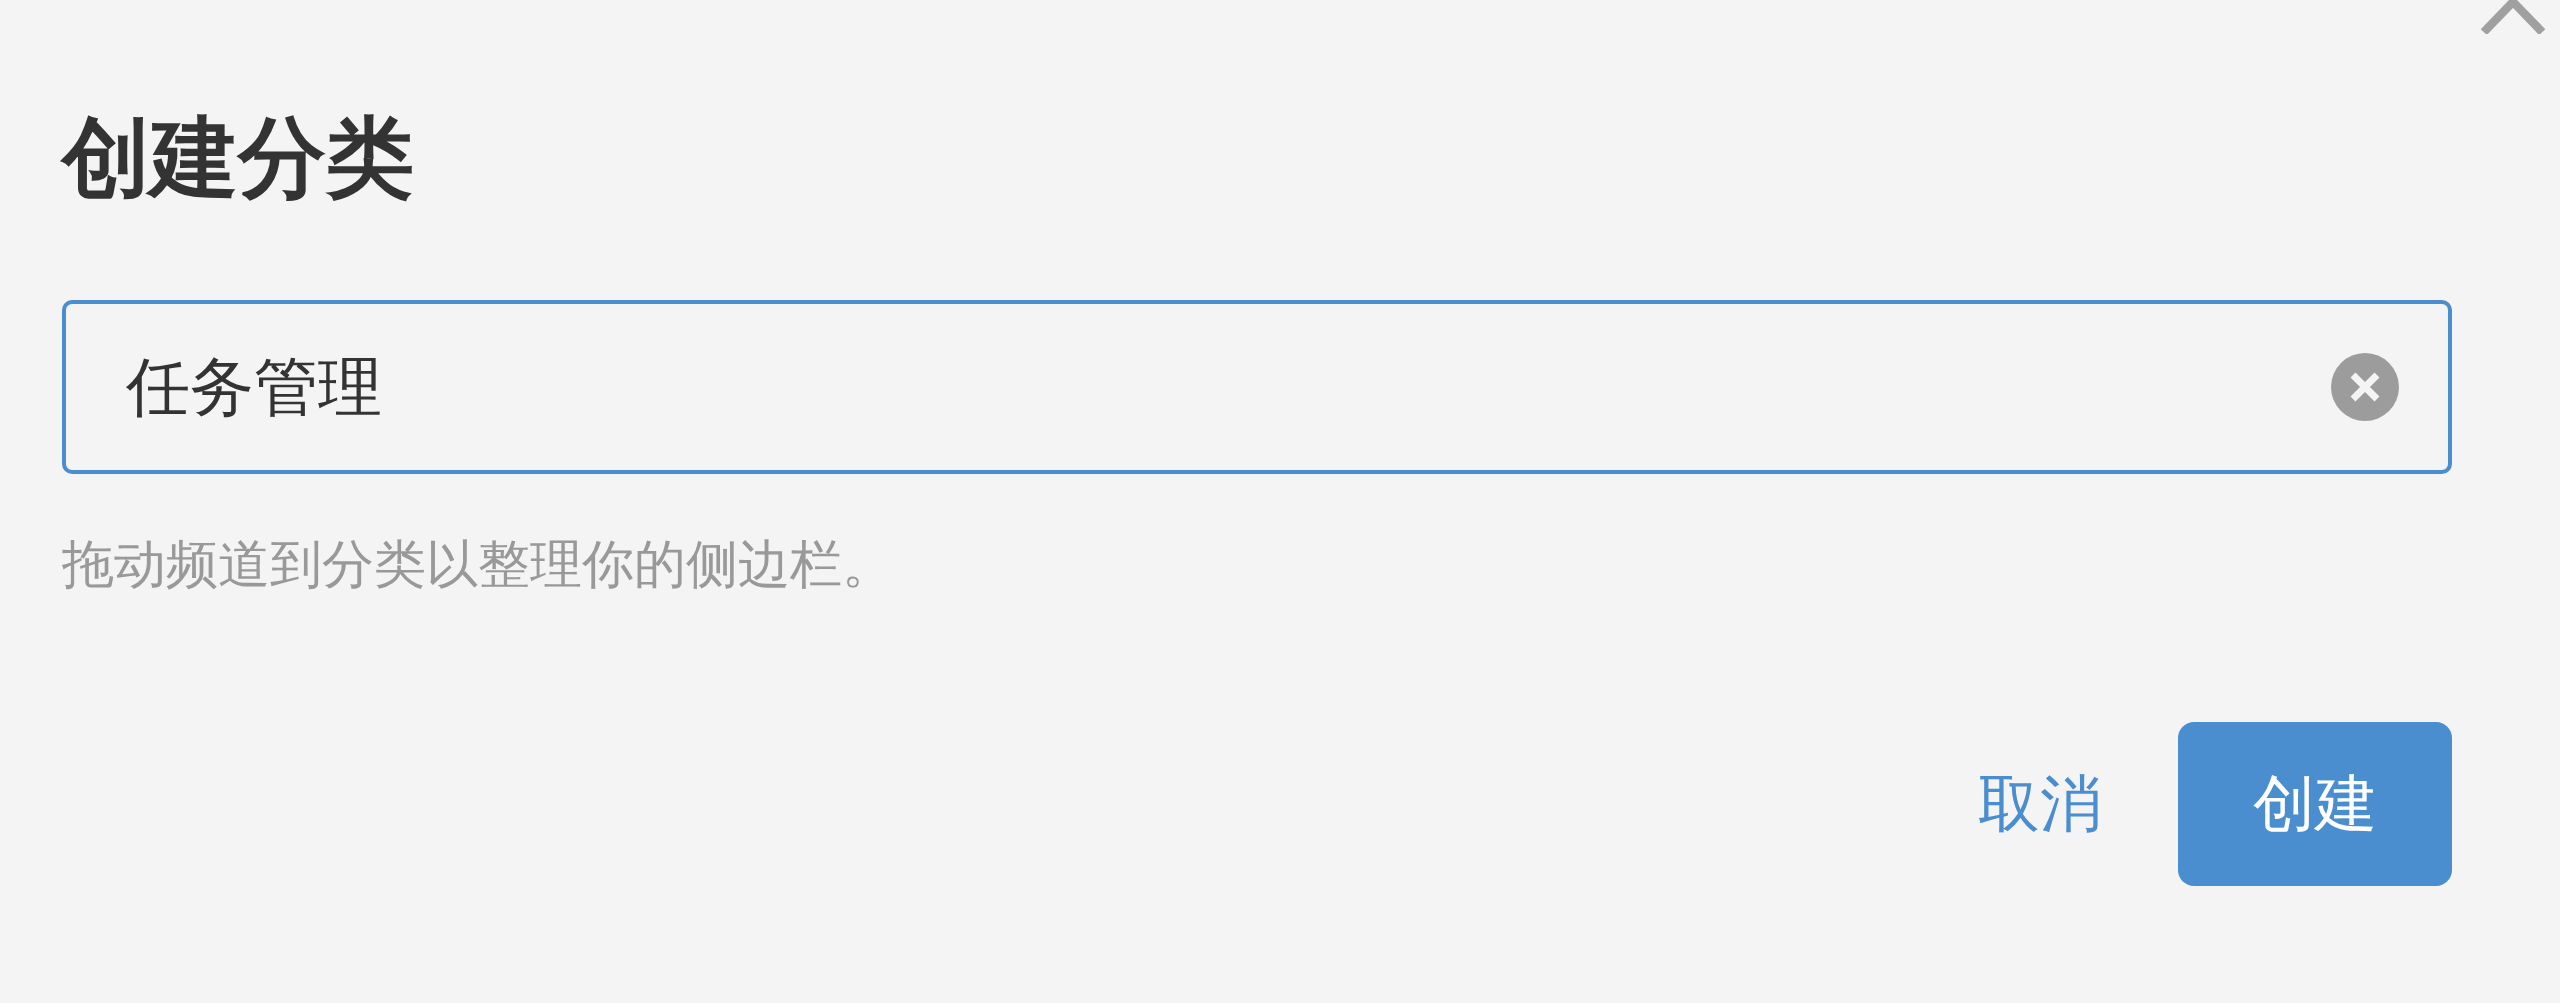  What do you see at coordinates (2040, 804) in the screenshot?
I see `cancel-button: 取消` at bounding box center [2040, 804].